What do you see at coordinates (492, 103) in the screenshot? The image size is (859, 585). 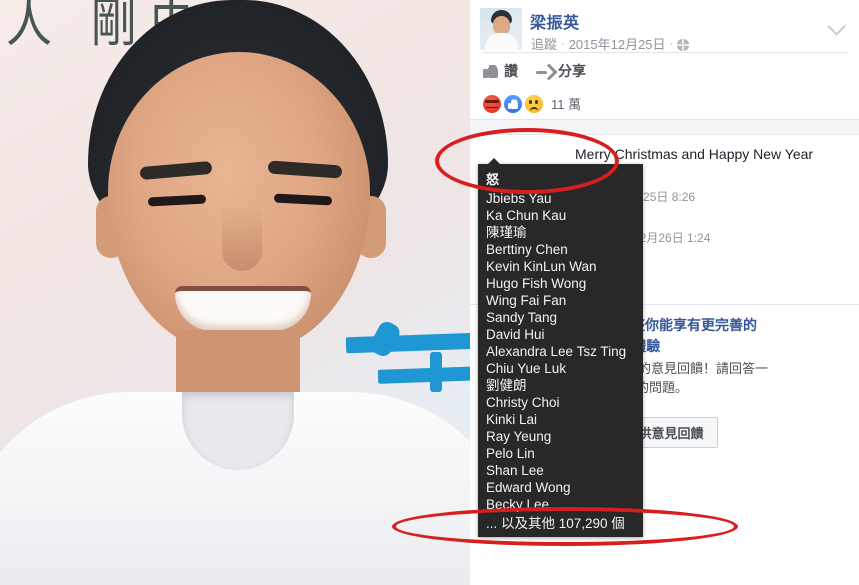 I see `angry-reaction-icon` at bounding box center [492, 103].